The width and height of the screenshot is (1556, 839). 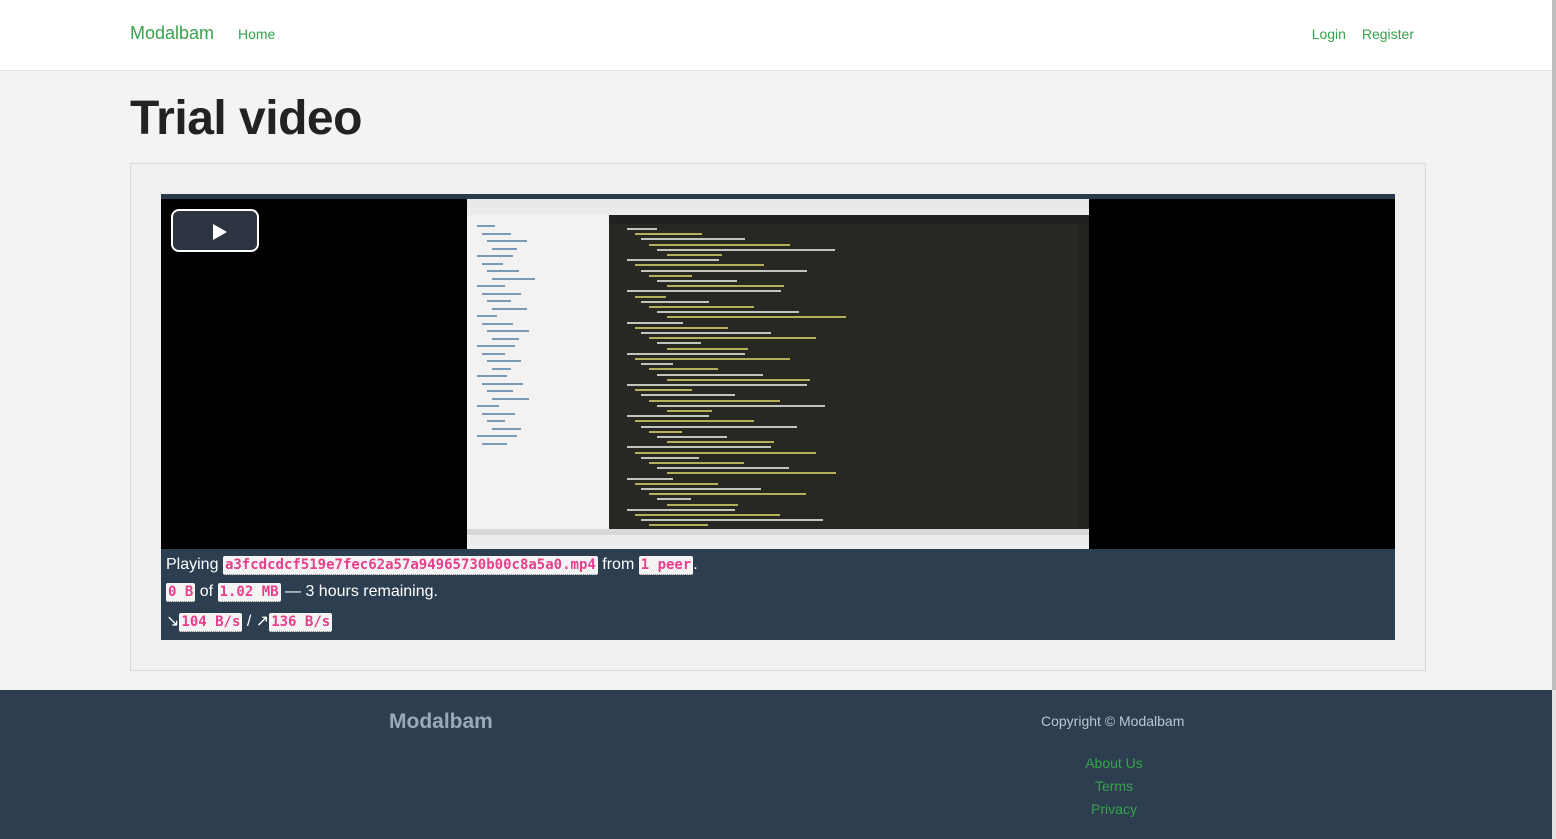 I want to click on frame-sidebar, so click(x=538, y=372).